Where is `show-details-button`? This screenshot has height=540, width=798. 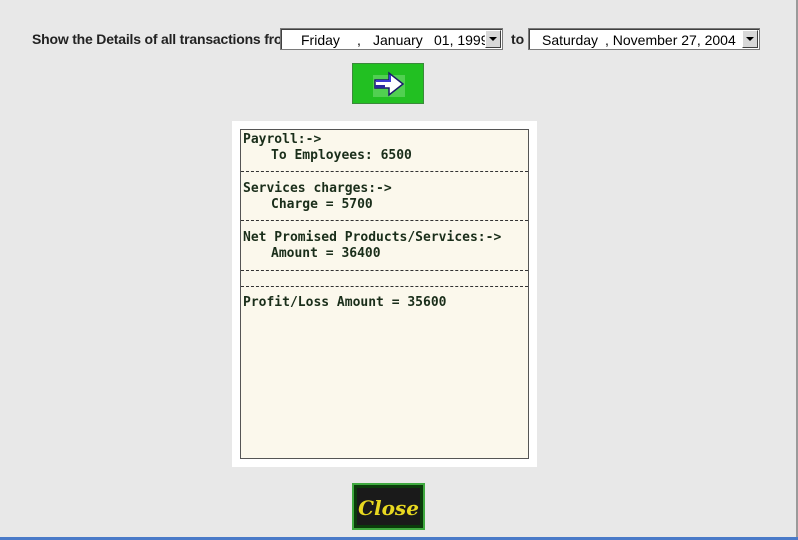 show-details-button is located at coordinates (388, 83).